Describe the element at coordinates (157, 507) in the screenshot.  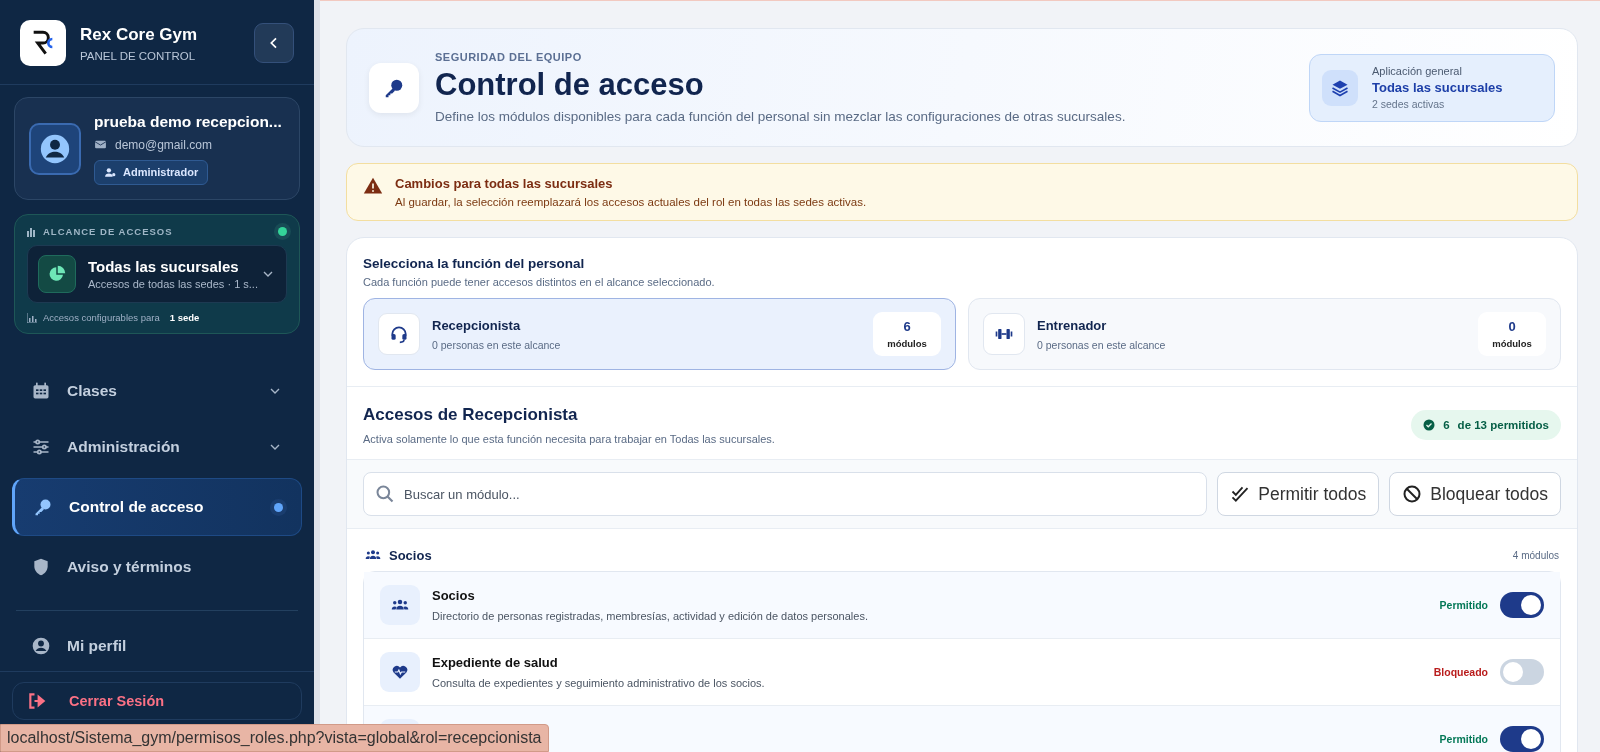
I see `nav-item: Control de acceso` at that location.